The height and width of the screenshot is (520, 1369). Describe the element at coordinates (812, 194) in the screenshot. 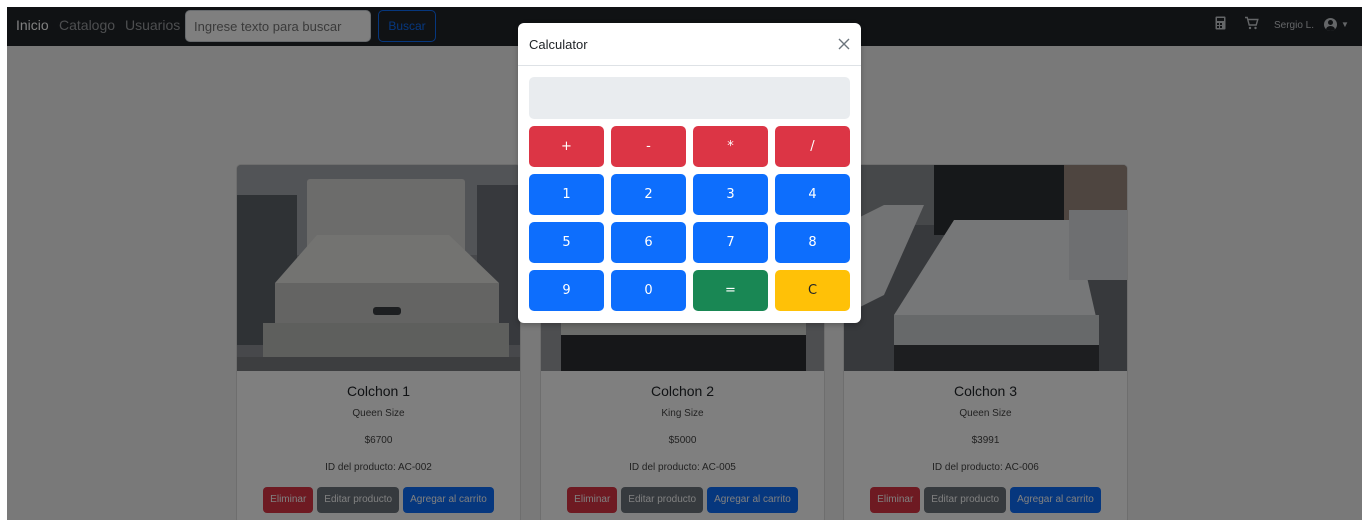

I see `key-4: 4` at that location.